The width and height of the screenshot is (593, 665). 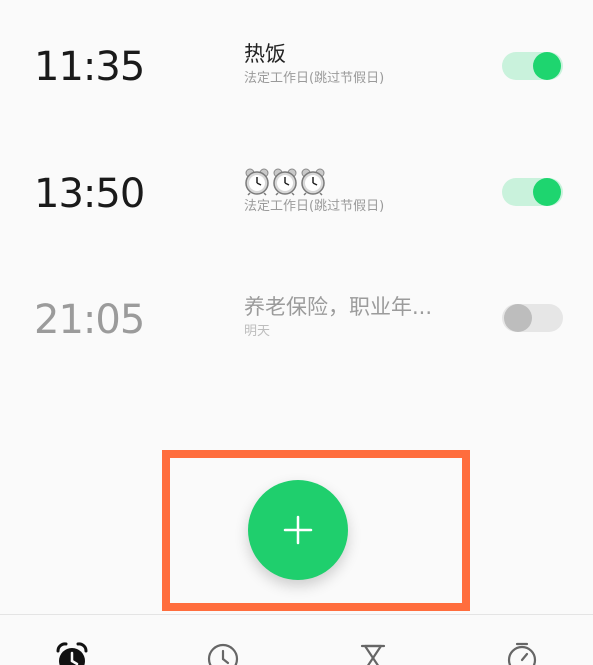 I want to click on plus-icon, so click(x=298, y=530).